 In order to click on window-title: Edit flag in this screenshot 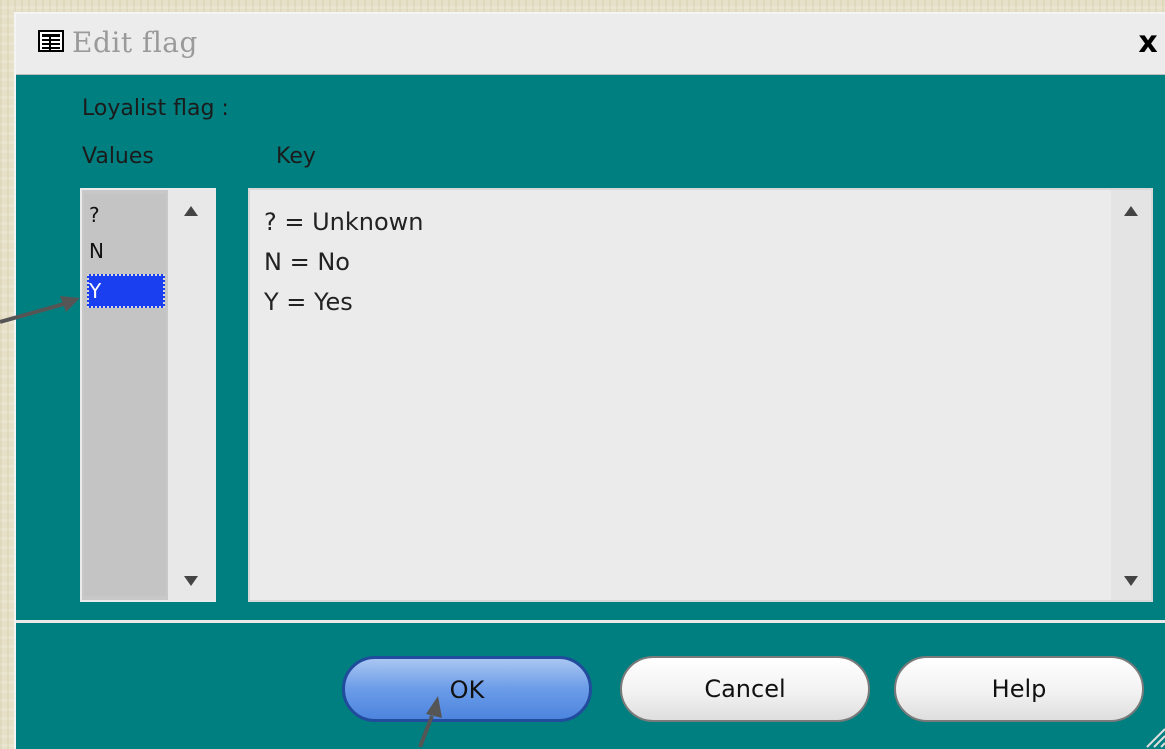, I will do `click(135, 42)`.